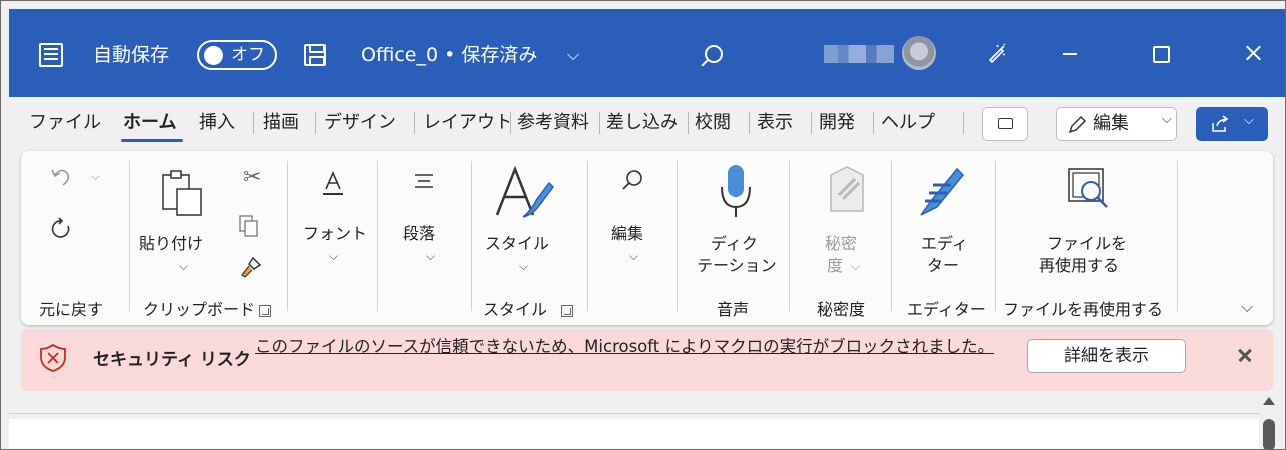  Describe the element at coordinates (1269, 434) in the screenshot. I see `vertical-scrollbar-thumb` at that location.